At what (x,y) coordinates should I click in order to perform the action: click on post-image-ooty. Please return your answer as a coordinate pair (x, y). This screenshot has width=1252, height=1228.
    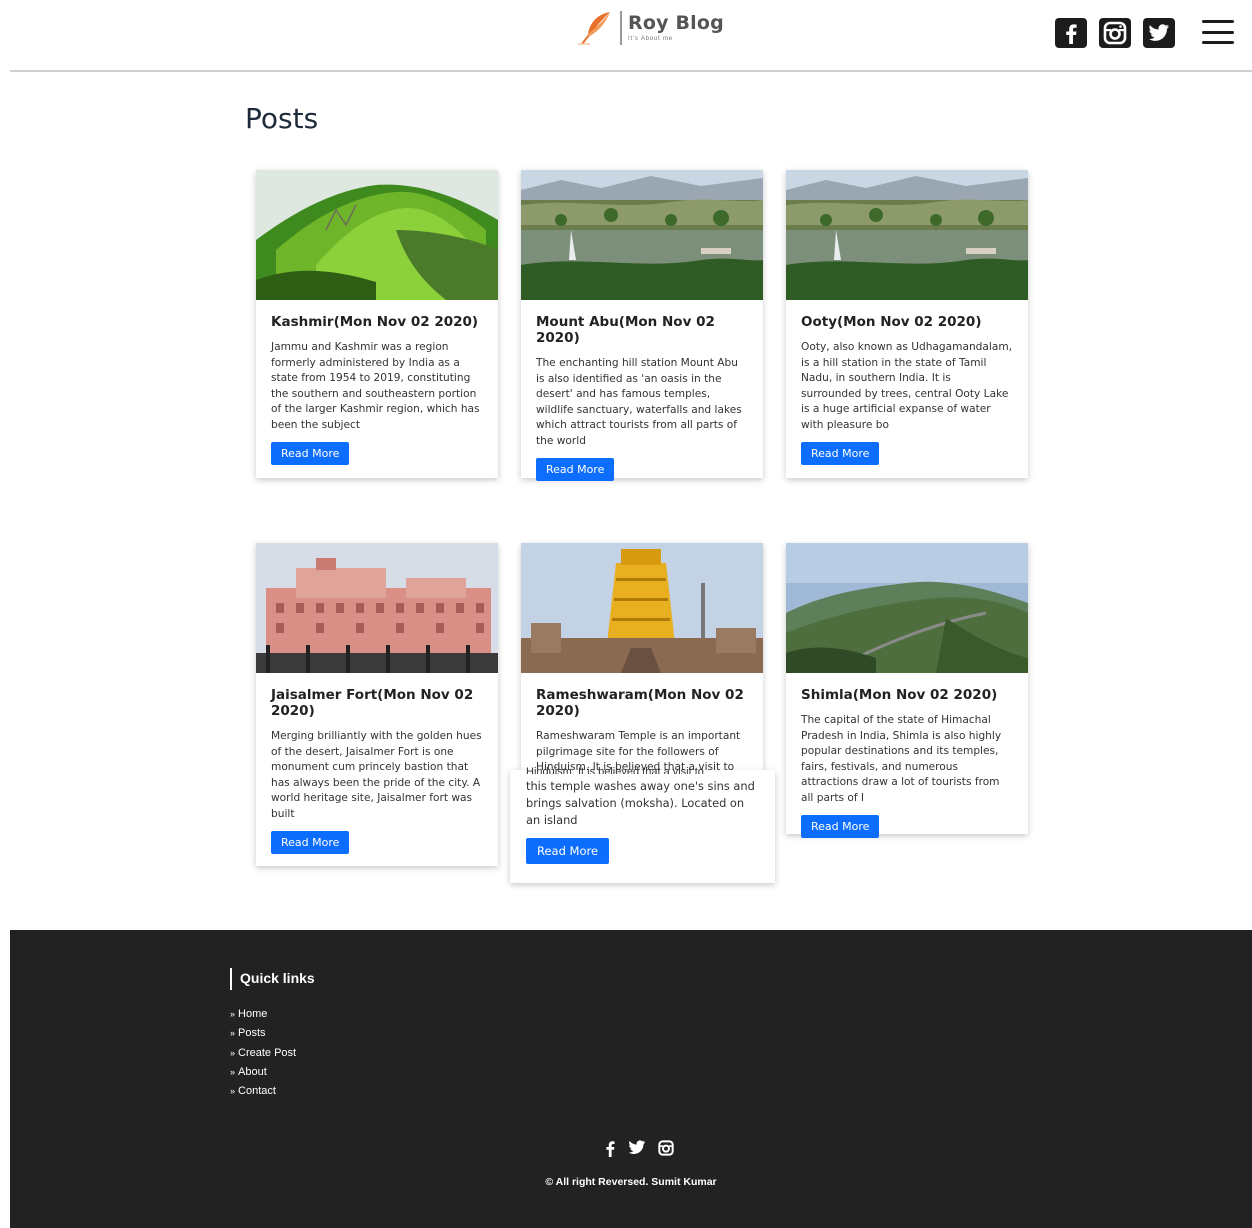
    Looking at the image, I should click on (907, 235).